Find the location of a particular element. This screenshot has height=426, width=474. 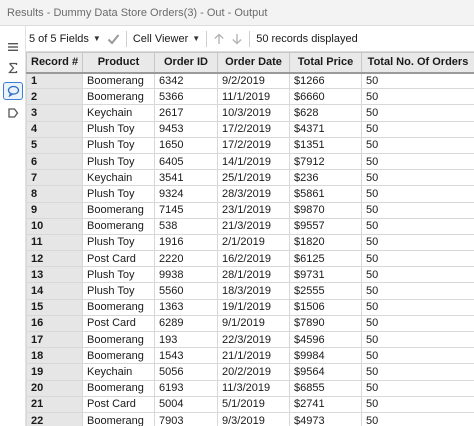

table-row: 14 Plush Toy 5560 18/3/2019 $2555 50 is located at coordinates (250, 291).